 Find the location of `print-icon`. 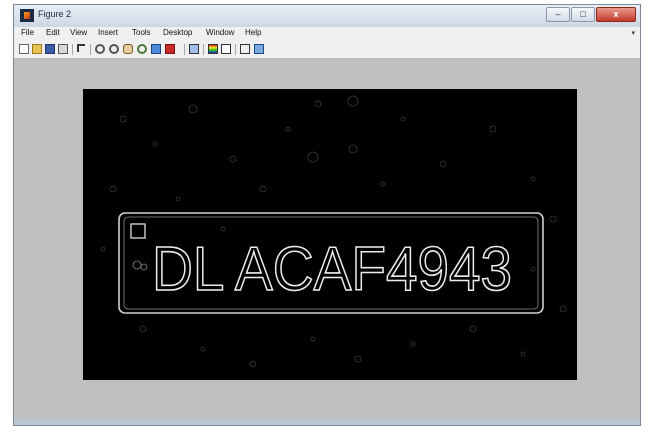

print-icon is located at coordinates (63, 49).